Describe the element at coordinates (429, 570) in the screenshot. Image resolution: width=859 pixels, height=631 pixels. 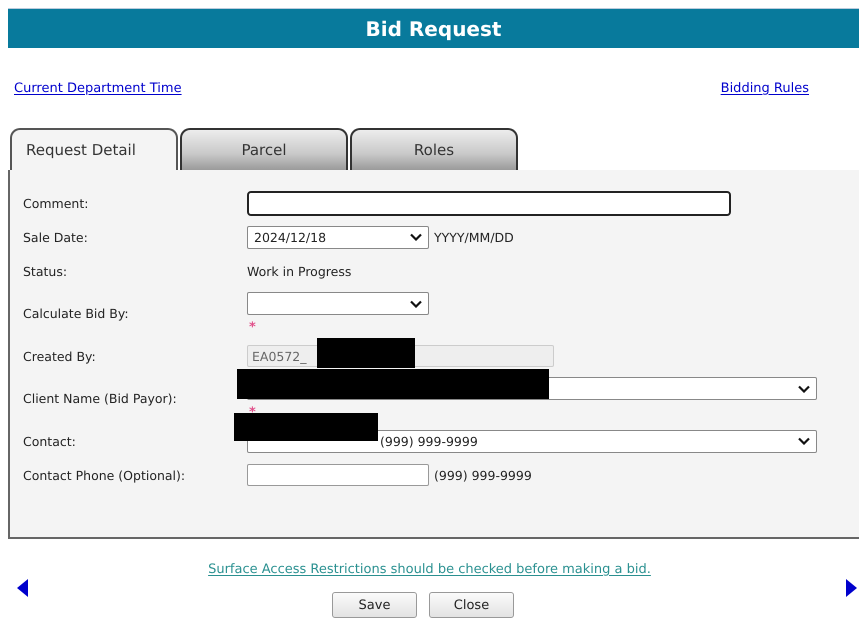
I see `notice-link: Surface Access Restrictions should be checked before making a bid.` at that location.